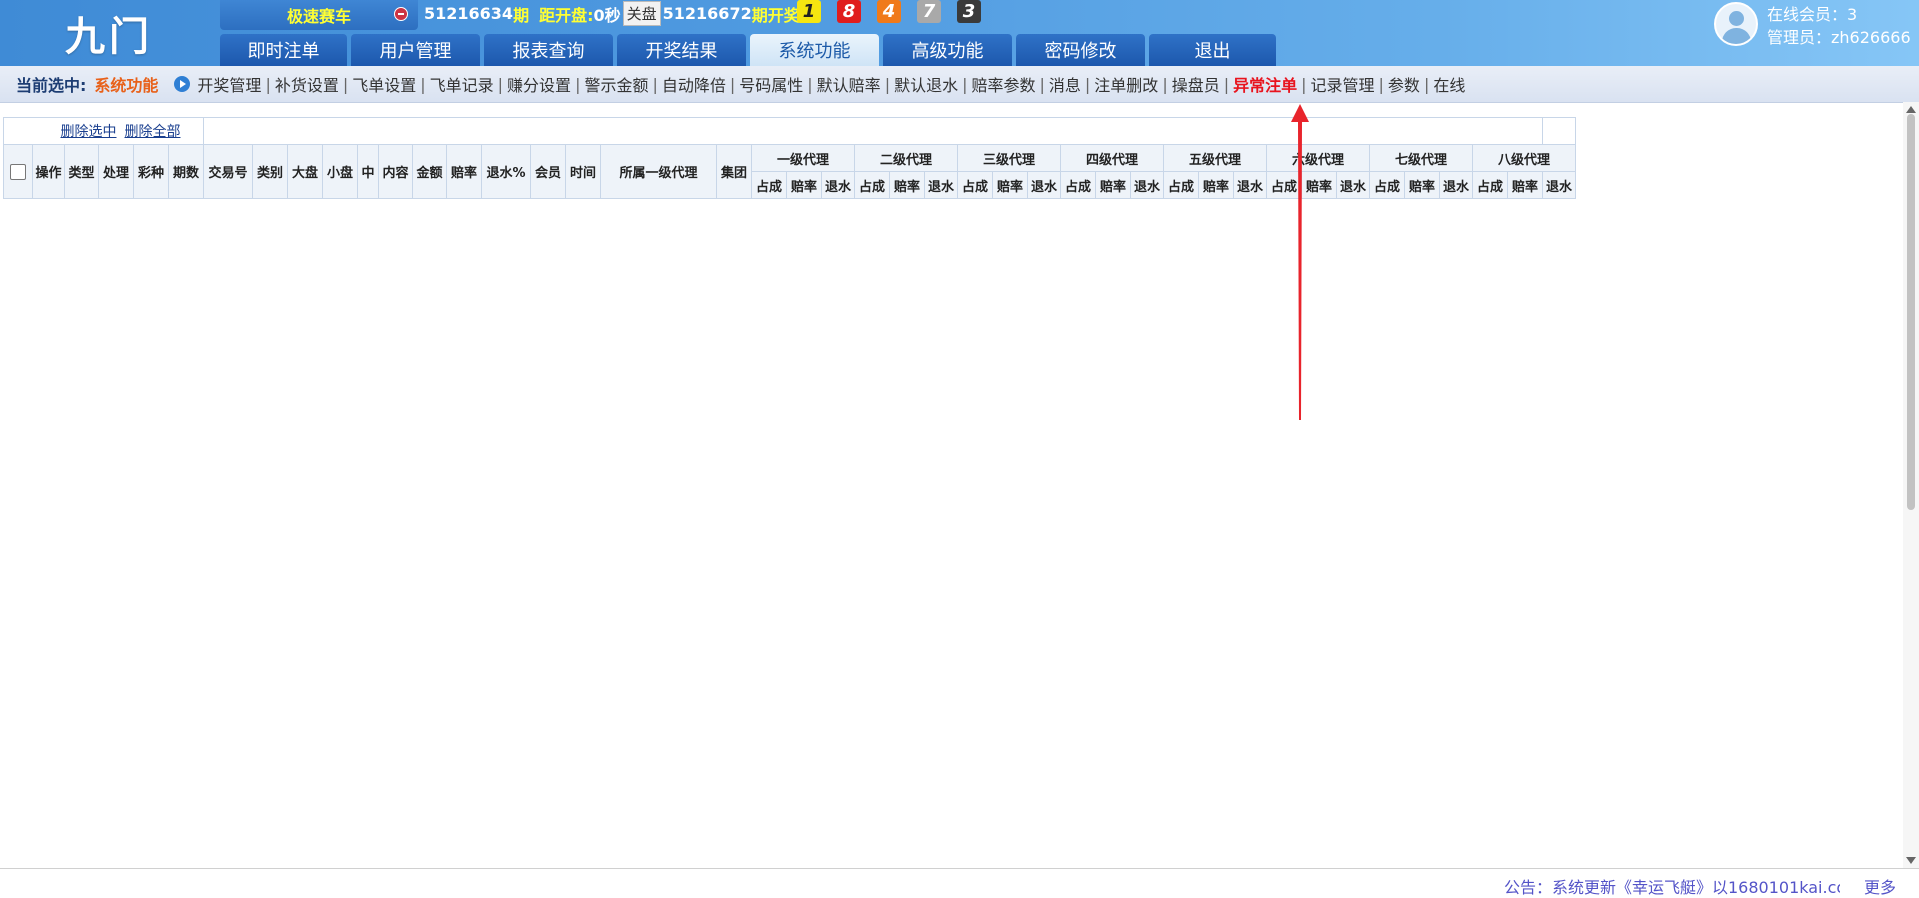 This screenshot has height=898, width=1919. What do you see at coordinates (1126, 84) in the screenshot?
I see `sub-menu-item: 注单删改` at bounding box center [1126, 84].